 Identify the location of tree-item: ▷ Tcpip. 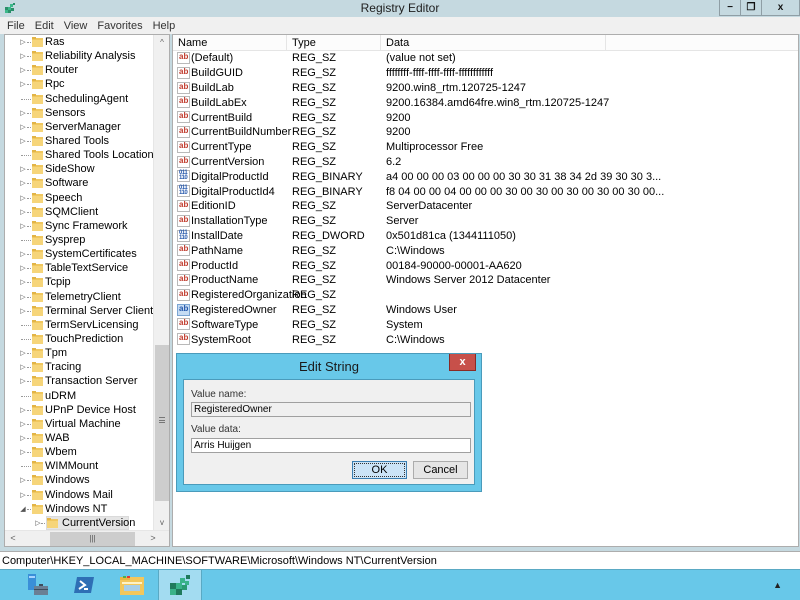
(80, 282).